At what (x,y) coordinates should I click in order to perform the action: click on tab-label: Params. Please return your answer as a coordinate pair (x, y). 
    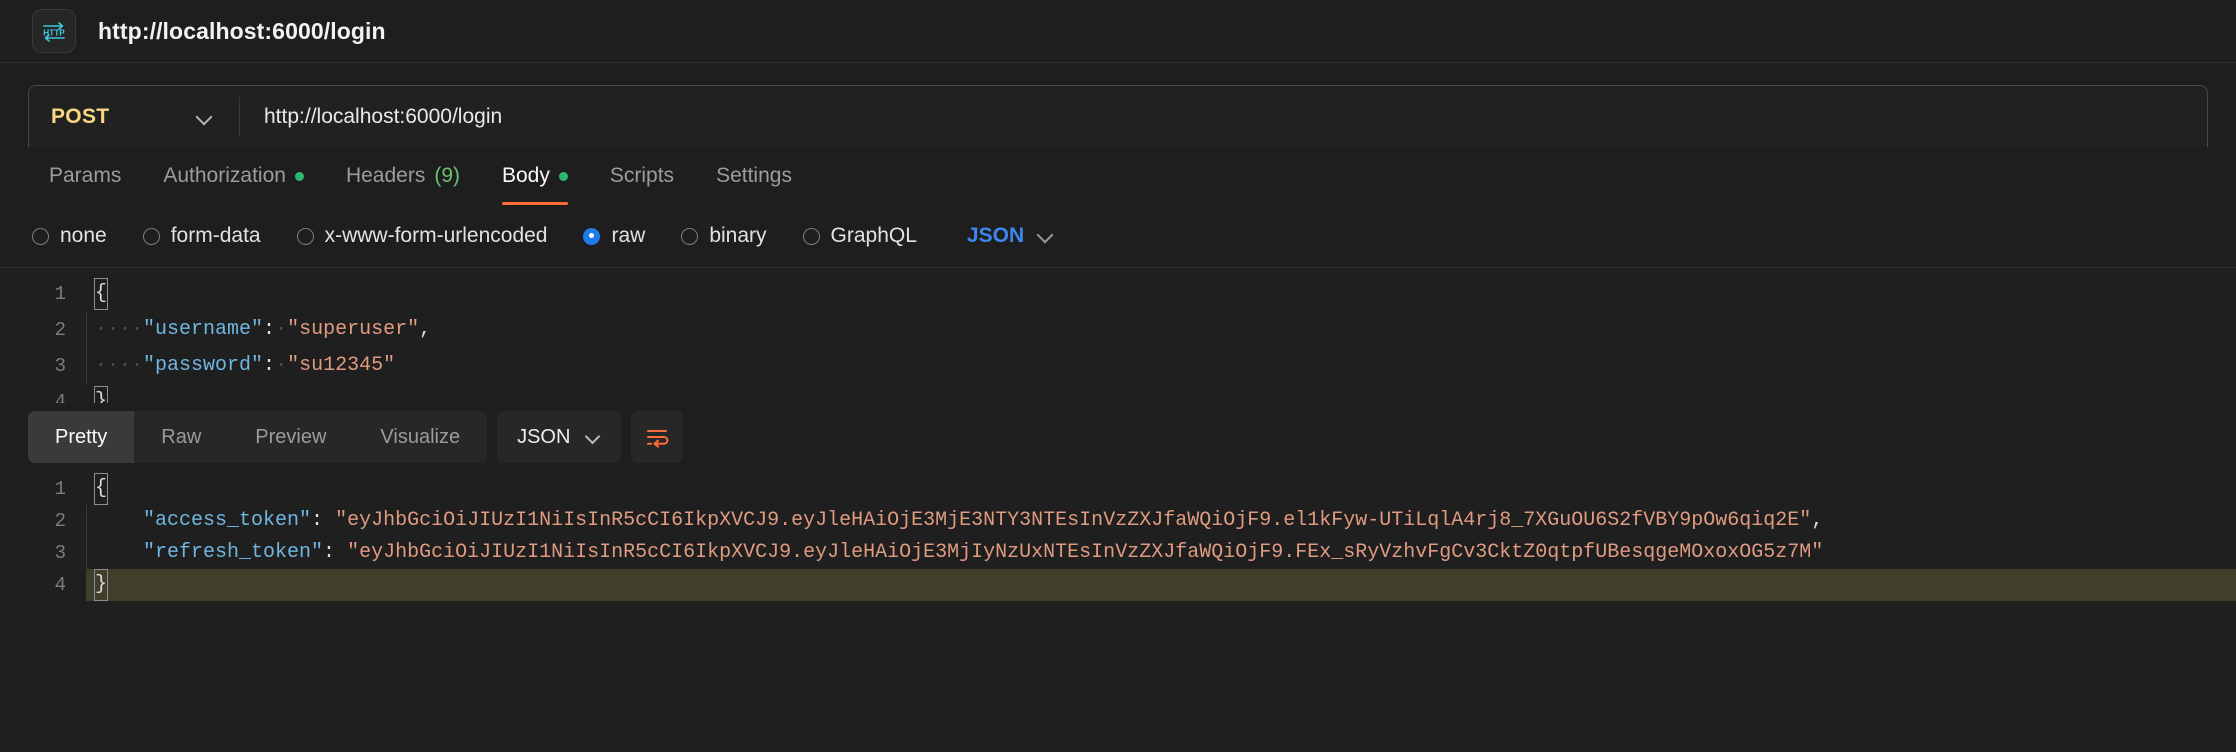
    Looking at the image, I should click on (85, 175).